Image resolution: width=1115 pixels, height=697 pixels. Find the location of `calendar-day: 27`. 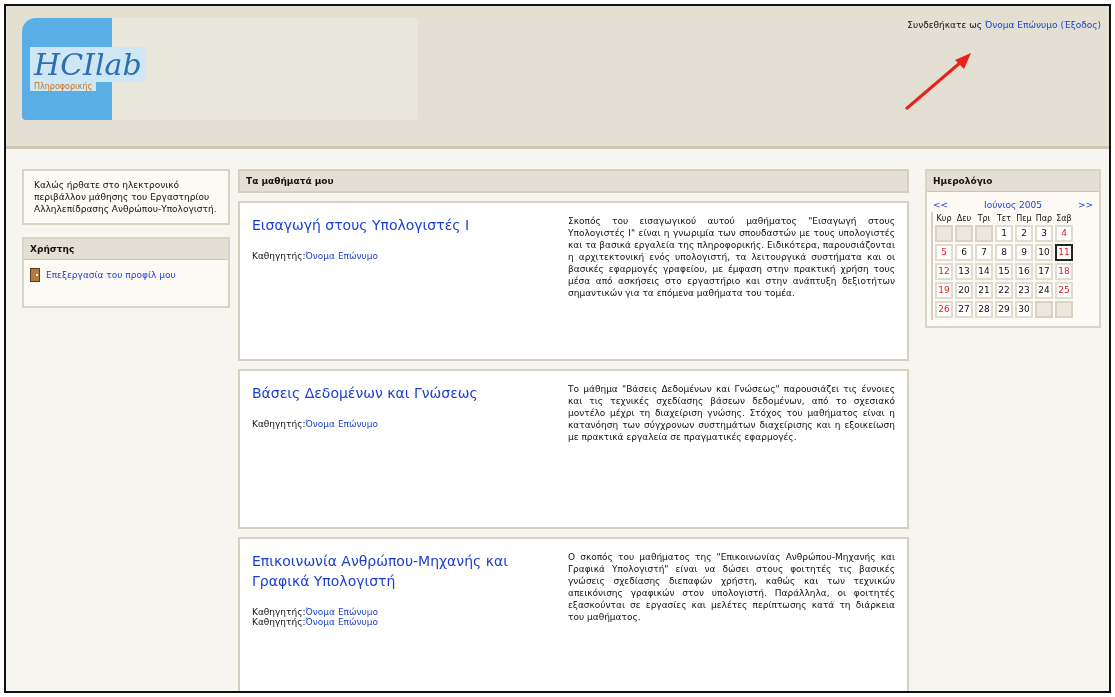

calendar-day: 27 is located at coordinates (964, 309).